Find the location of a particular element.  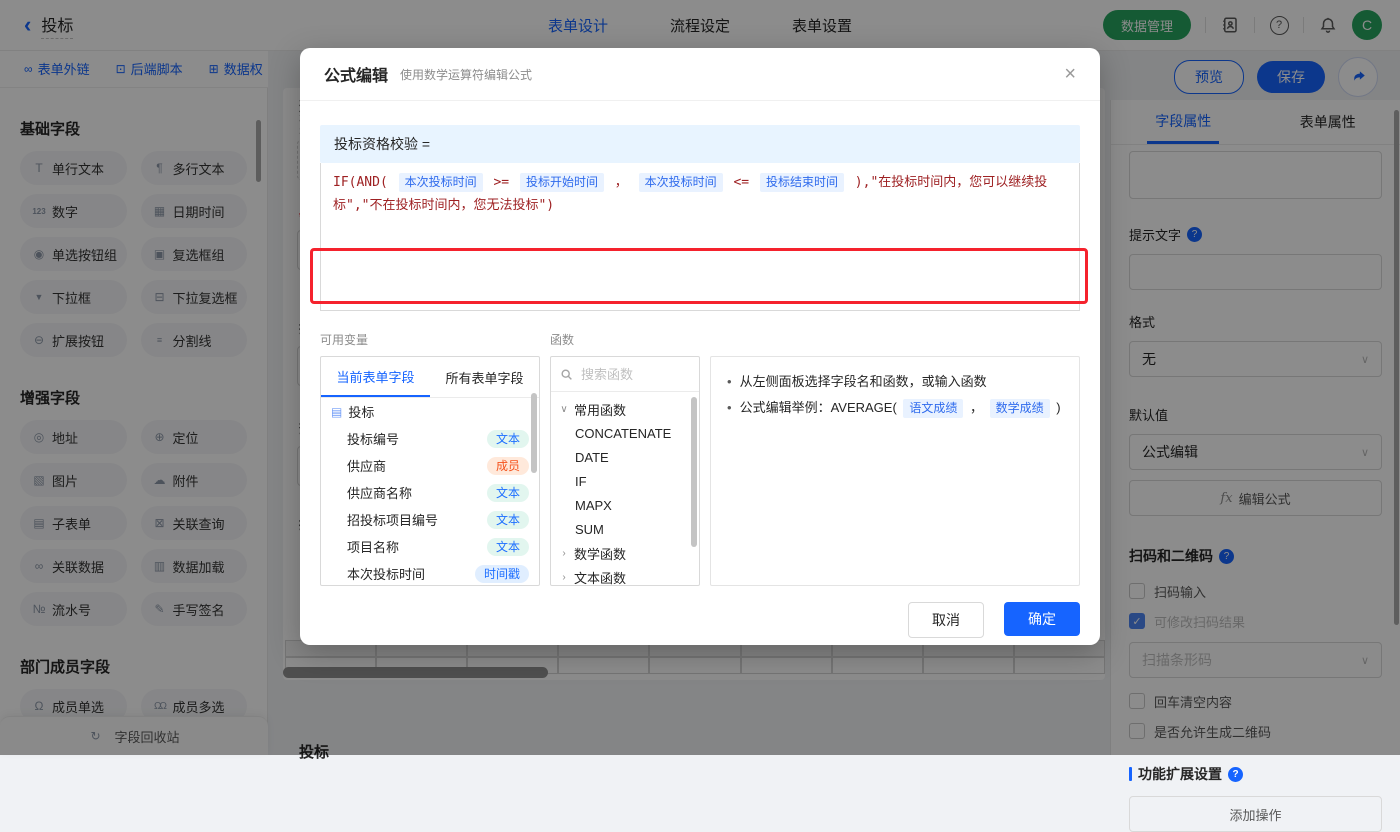

example-suffix: ) is located at coordinates (1057, 407).